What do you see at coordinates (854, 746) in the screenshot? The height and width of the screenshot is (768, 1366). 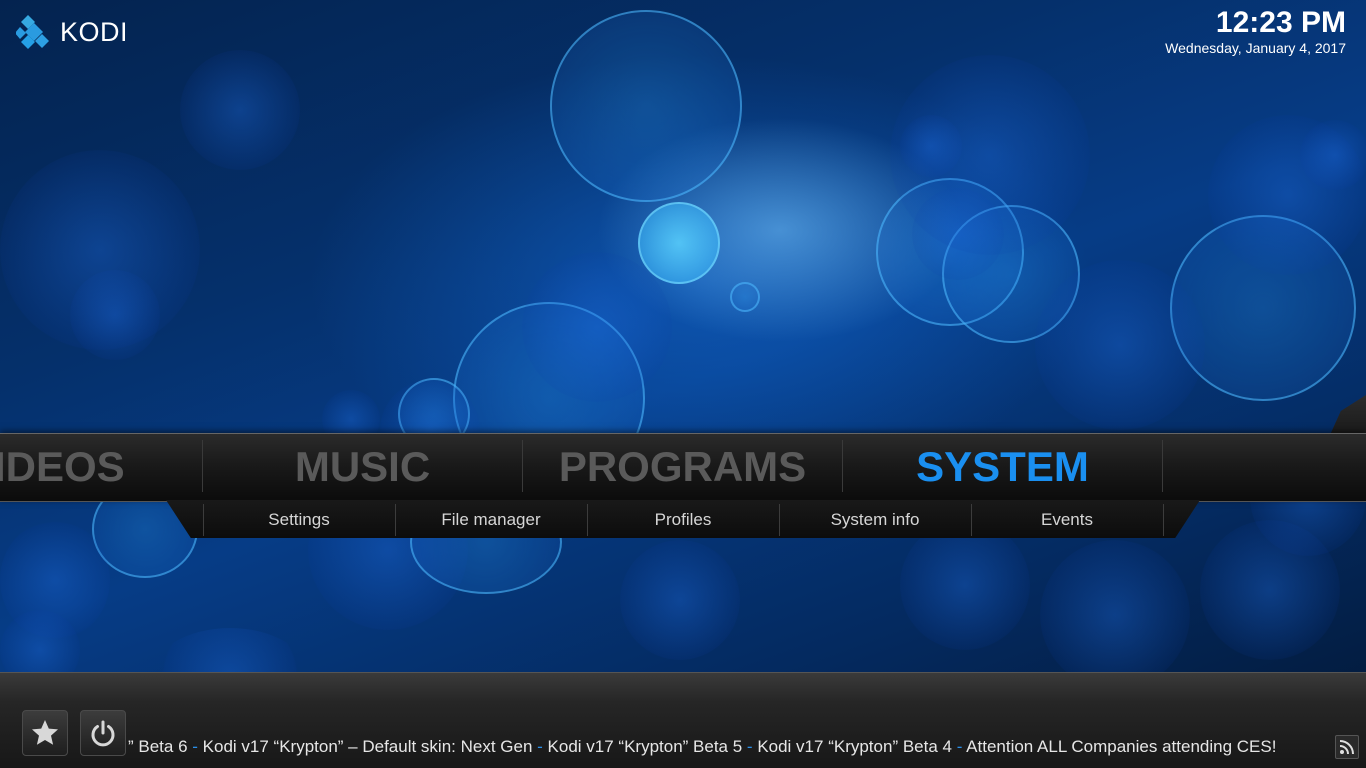 I see `ticker-item: Kodi v17 “Krypton” Beta 4` at bounding box center [854, 746].